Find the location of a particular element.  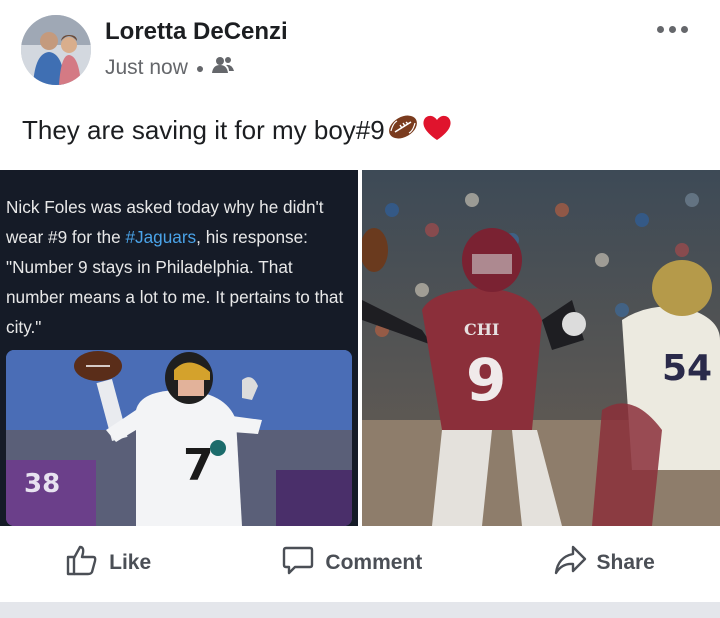

timestamp: Just now is located at coordinates (146, 68).